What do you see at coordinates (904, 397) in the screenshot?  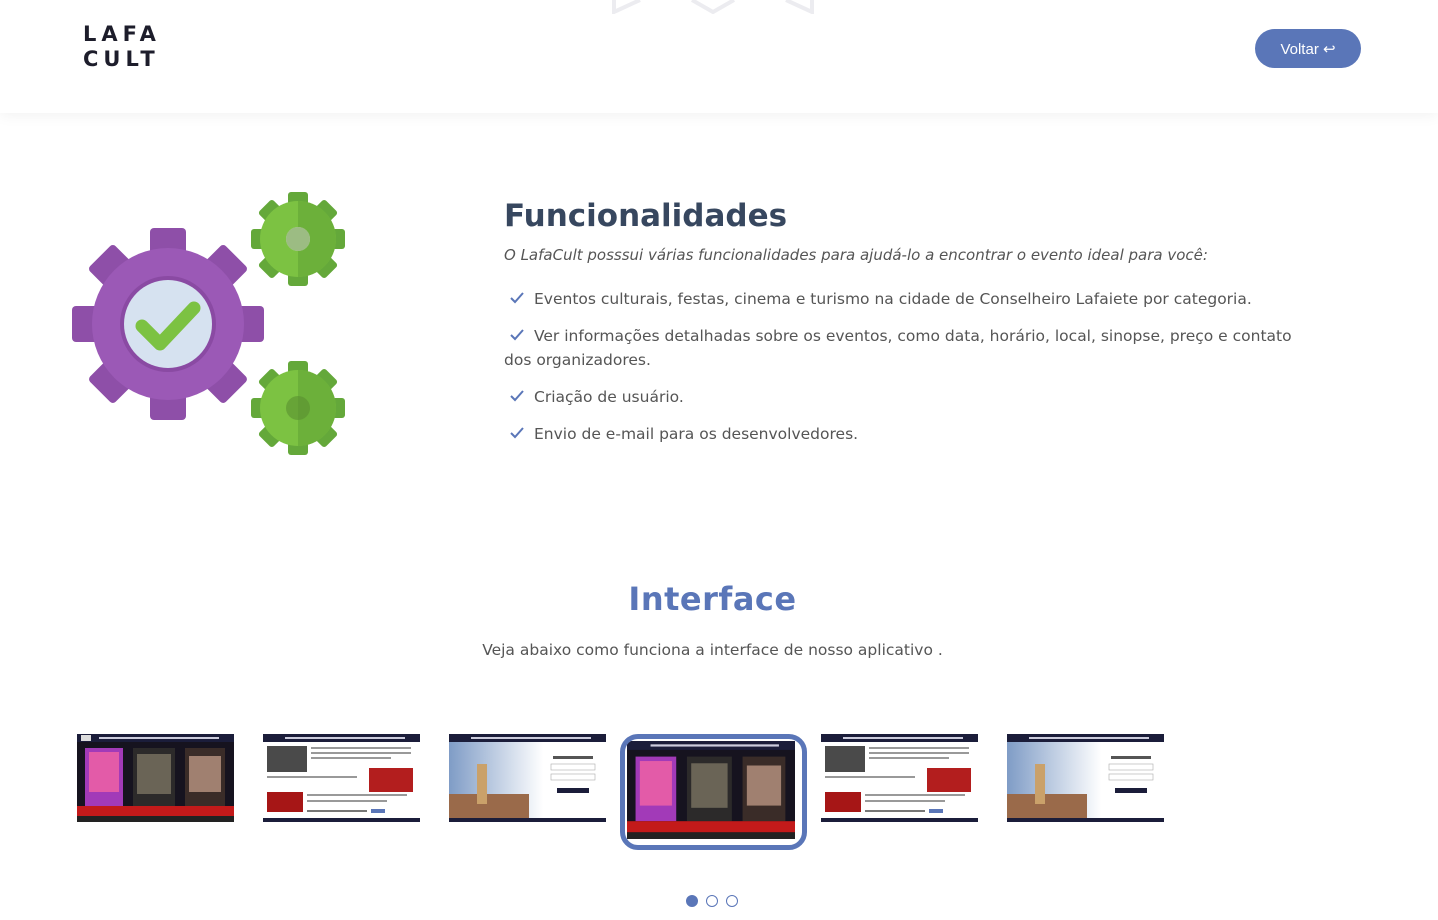 I see `feature-item: Criação de usuário.` at bounding box center [904, 397].